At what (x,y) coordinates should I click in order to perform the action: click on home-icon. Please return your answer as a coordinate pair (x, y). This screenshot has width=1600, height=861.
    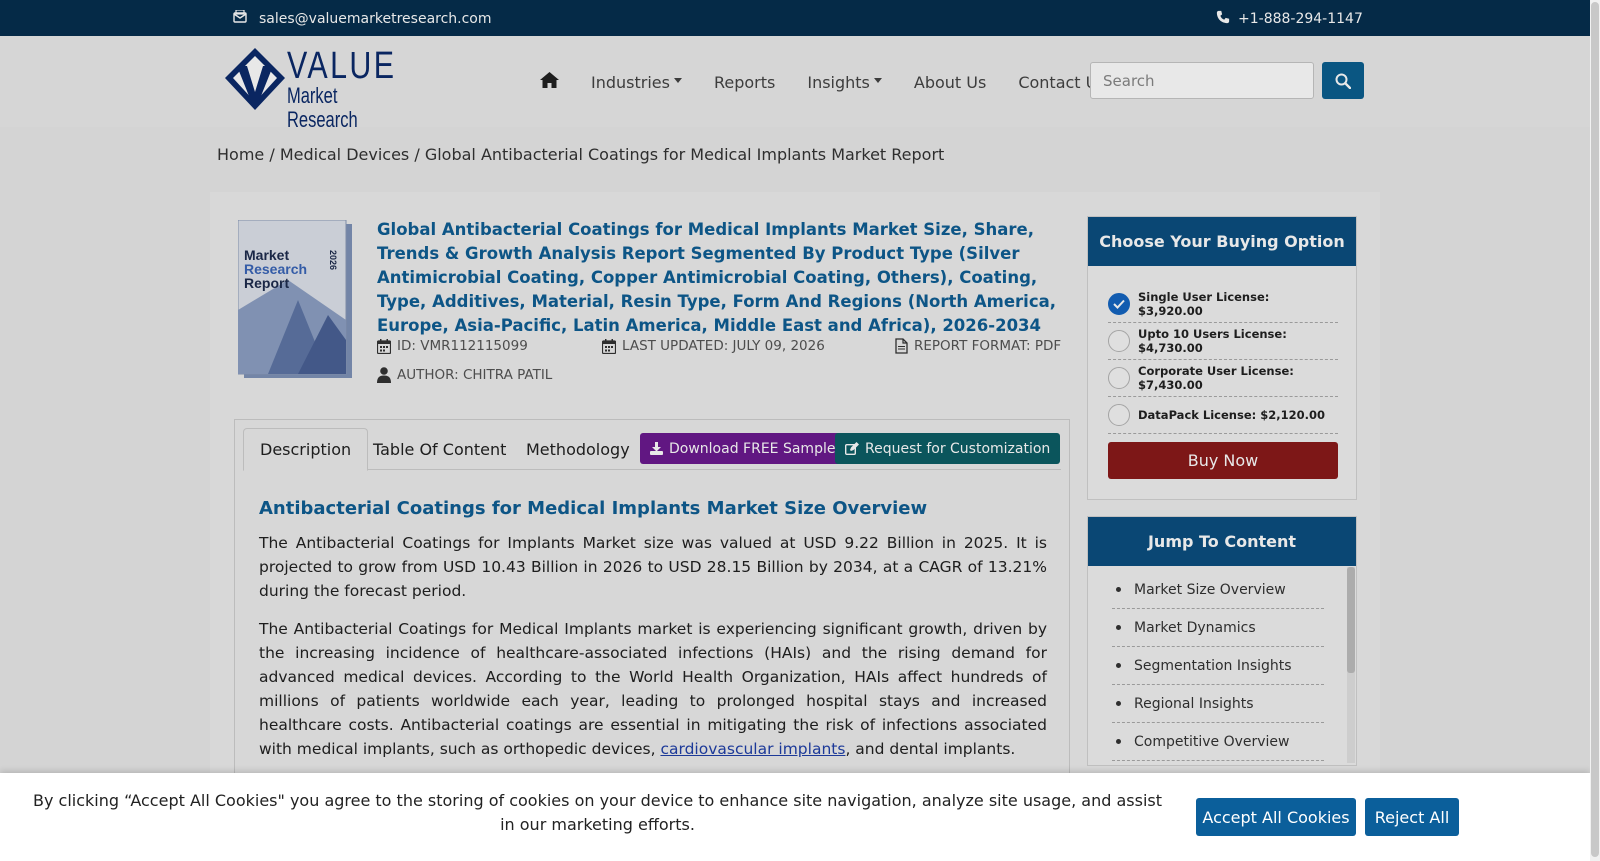
    Looking at the image, I should click on (549, 82).